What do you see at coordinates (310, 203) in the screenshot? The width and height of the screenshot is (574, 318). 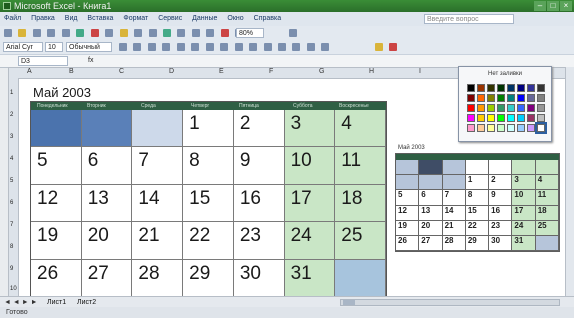 I see `calendar-cell: 17` at bounding box center [310, 203].